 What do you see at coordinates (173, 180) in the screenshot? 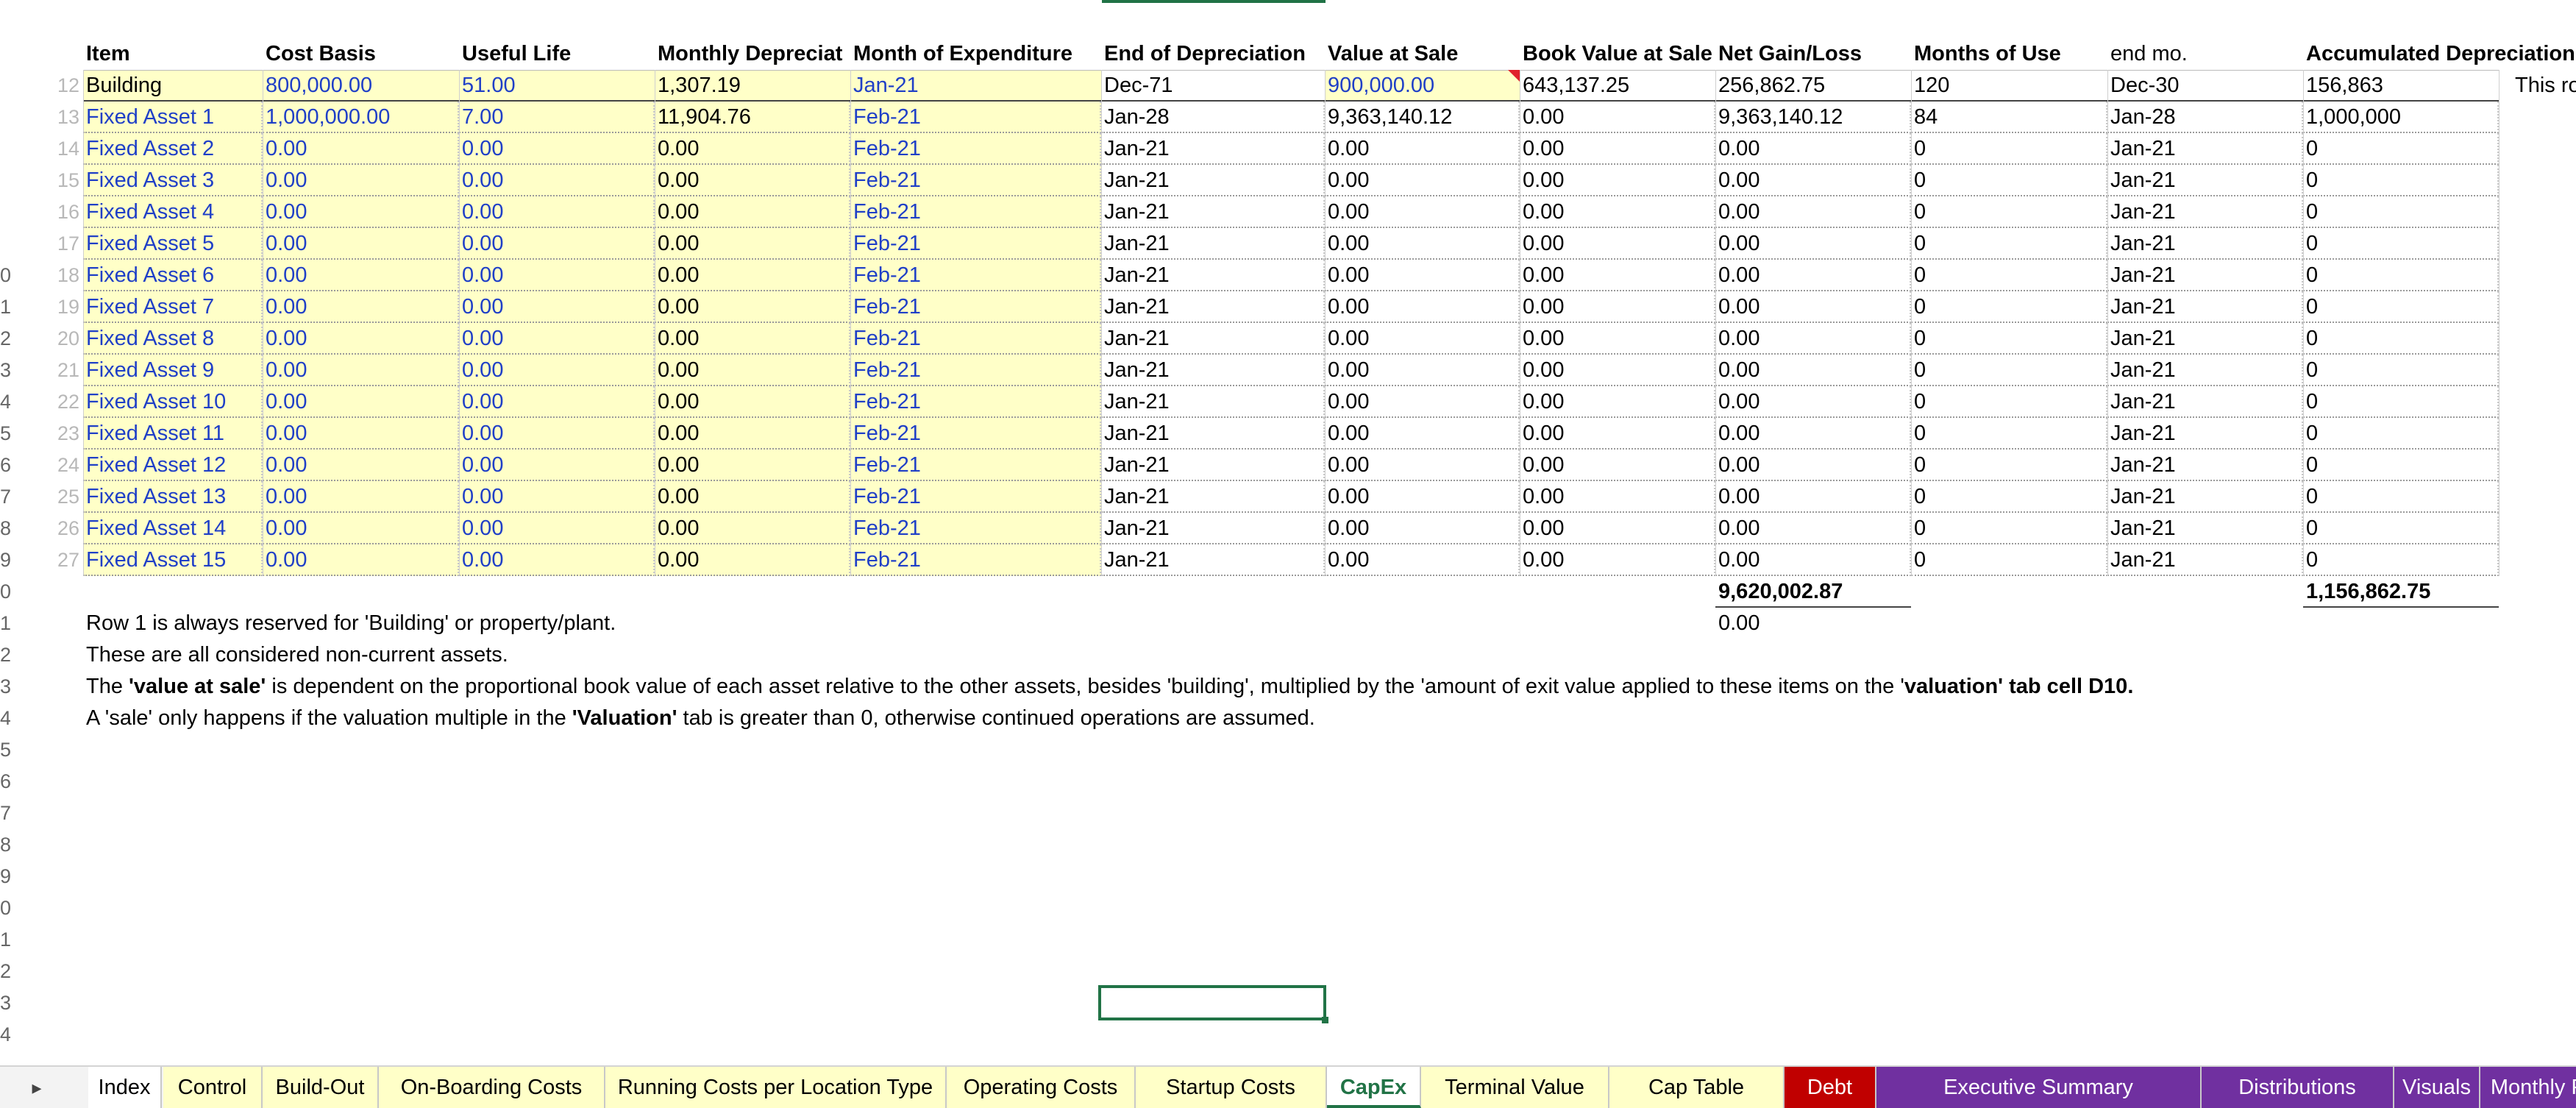
I see `asset-name-cell: Fixed Asset 3` at bounding box center [173, 180].